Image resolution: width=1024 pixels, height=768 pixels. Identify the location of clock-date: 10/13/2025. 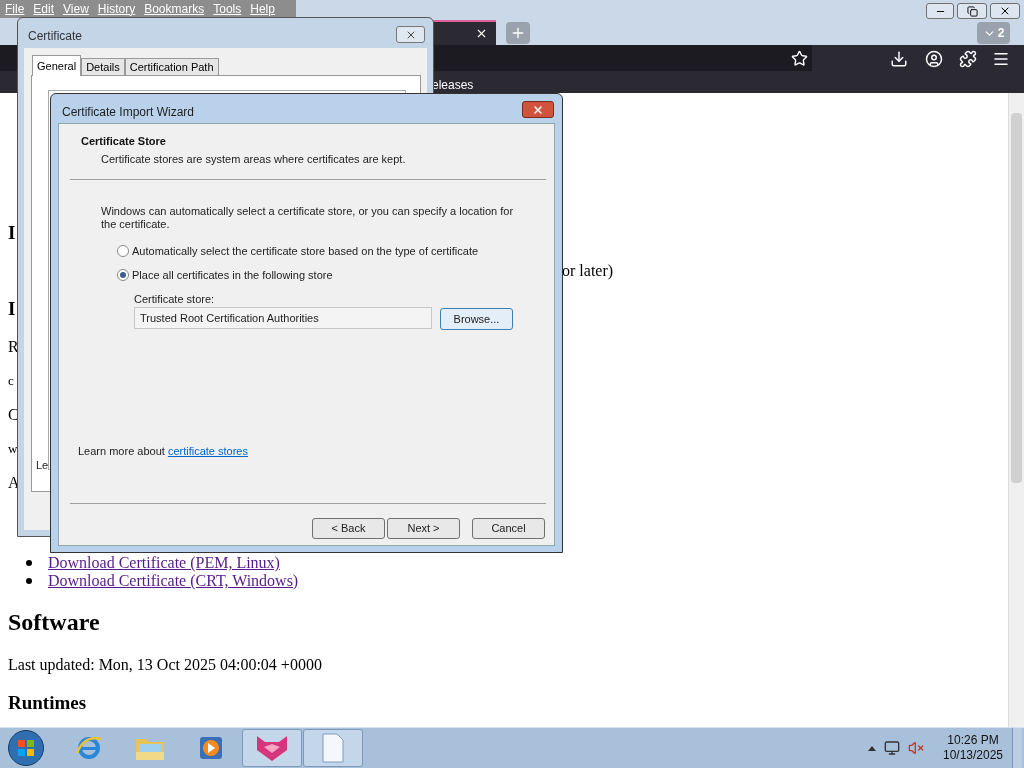
(973, 755).